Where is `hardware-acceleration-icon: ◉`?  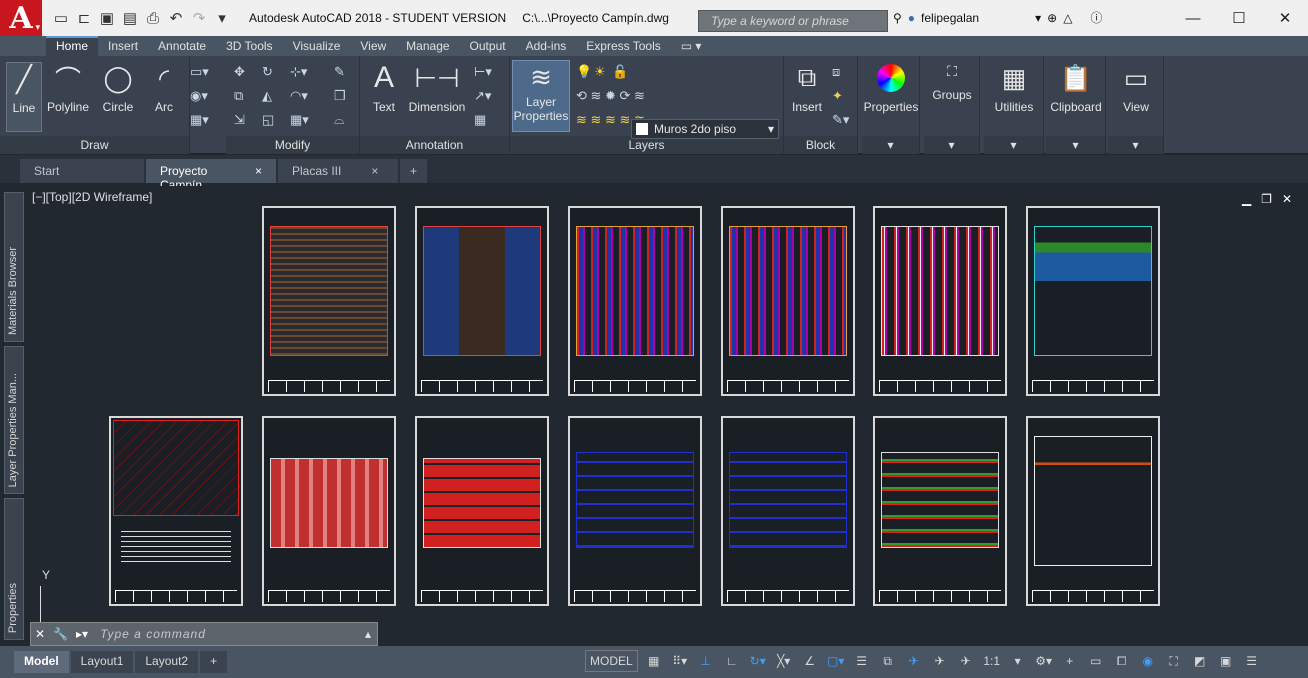 hardware-acceleration-icon: ◉ is located at coordinates (1148, 661).